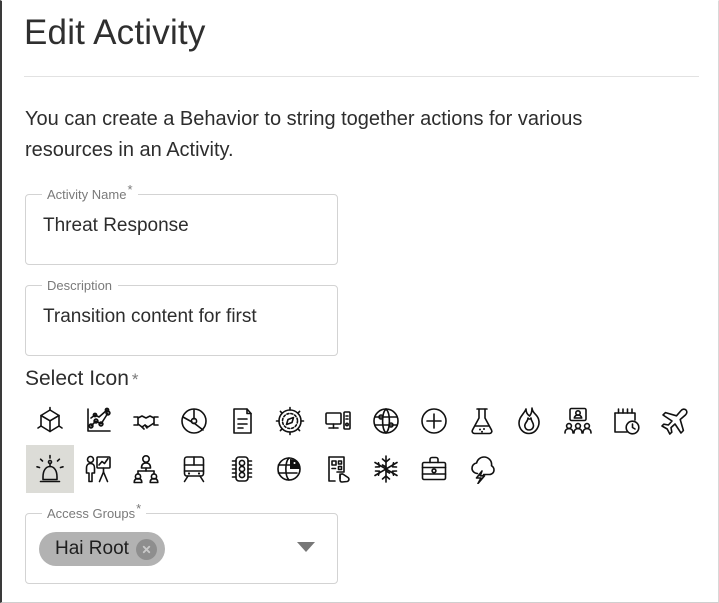 The height and width of the screenshot is (603, 719). What do you see at coordinates (361, 76) in the screenshot?
I see `header-divider` at bounding box center [361, 76].